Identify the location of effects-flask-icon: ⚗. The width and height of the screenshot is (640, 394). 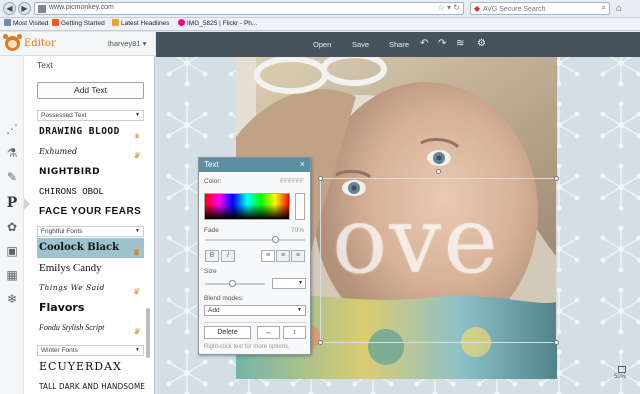
(12, 153).